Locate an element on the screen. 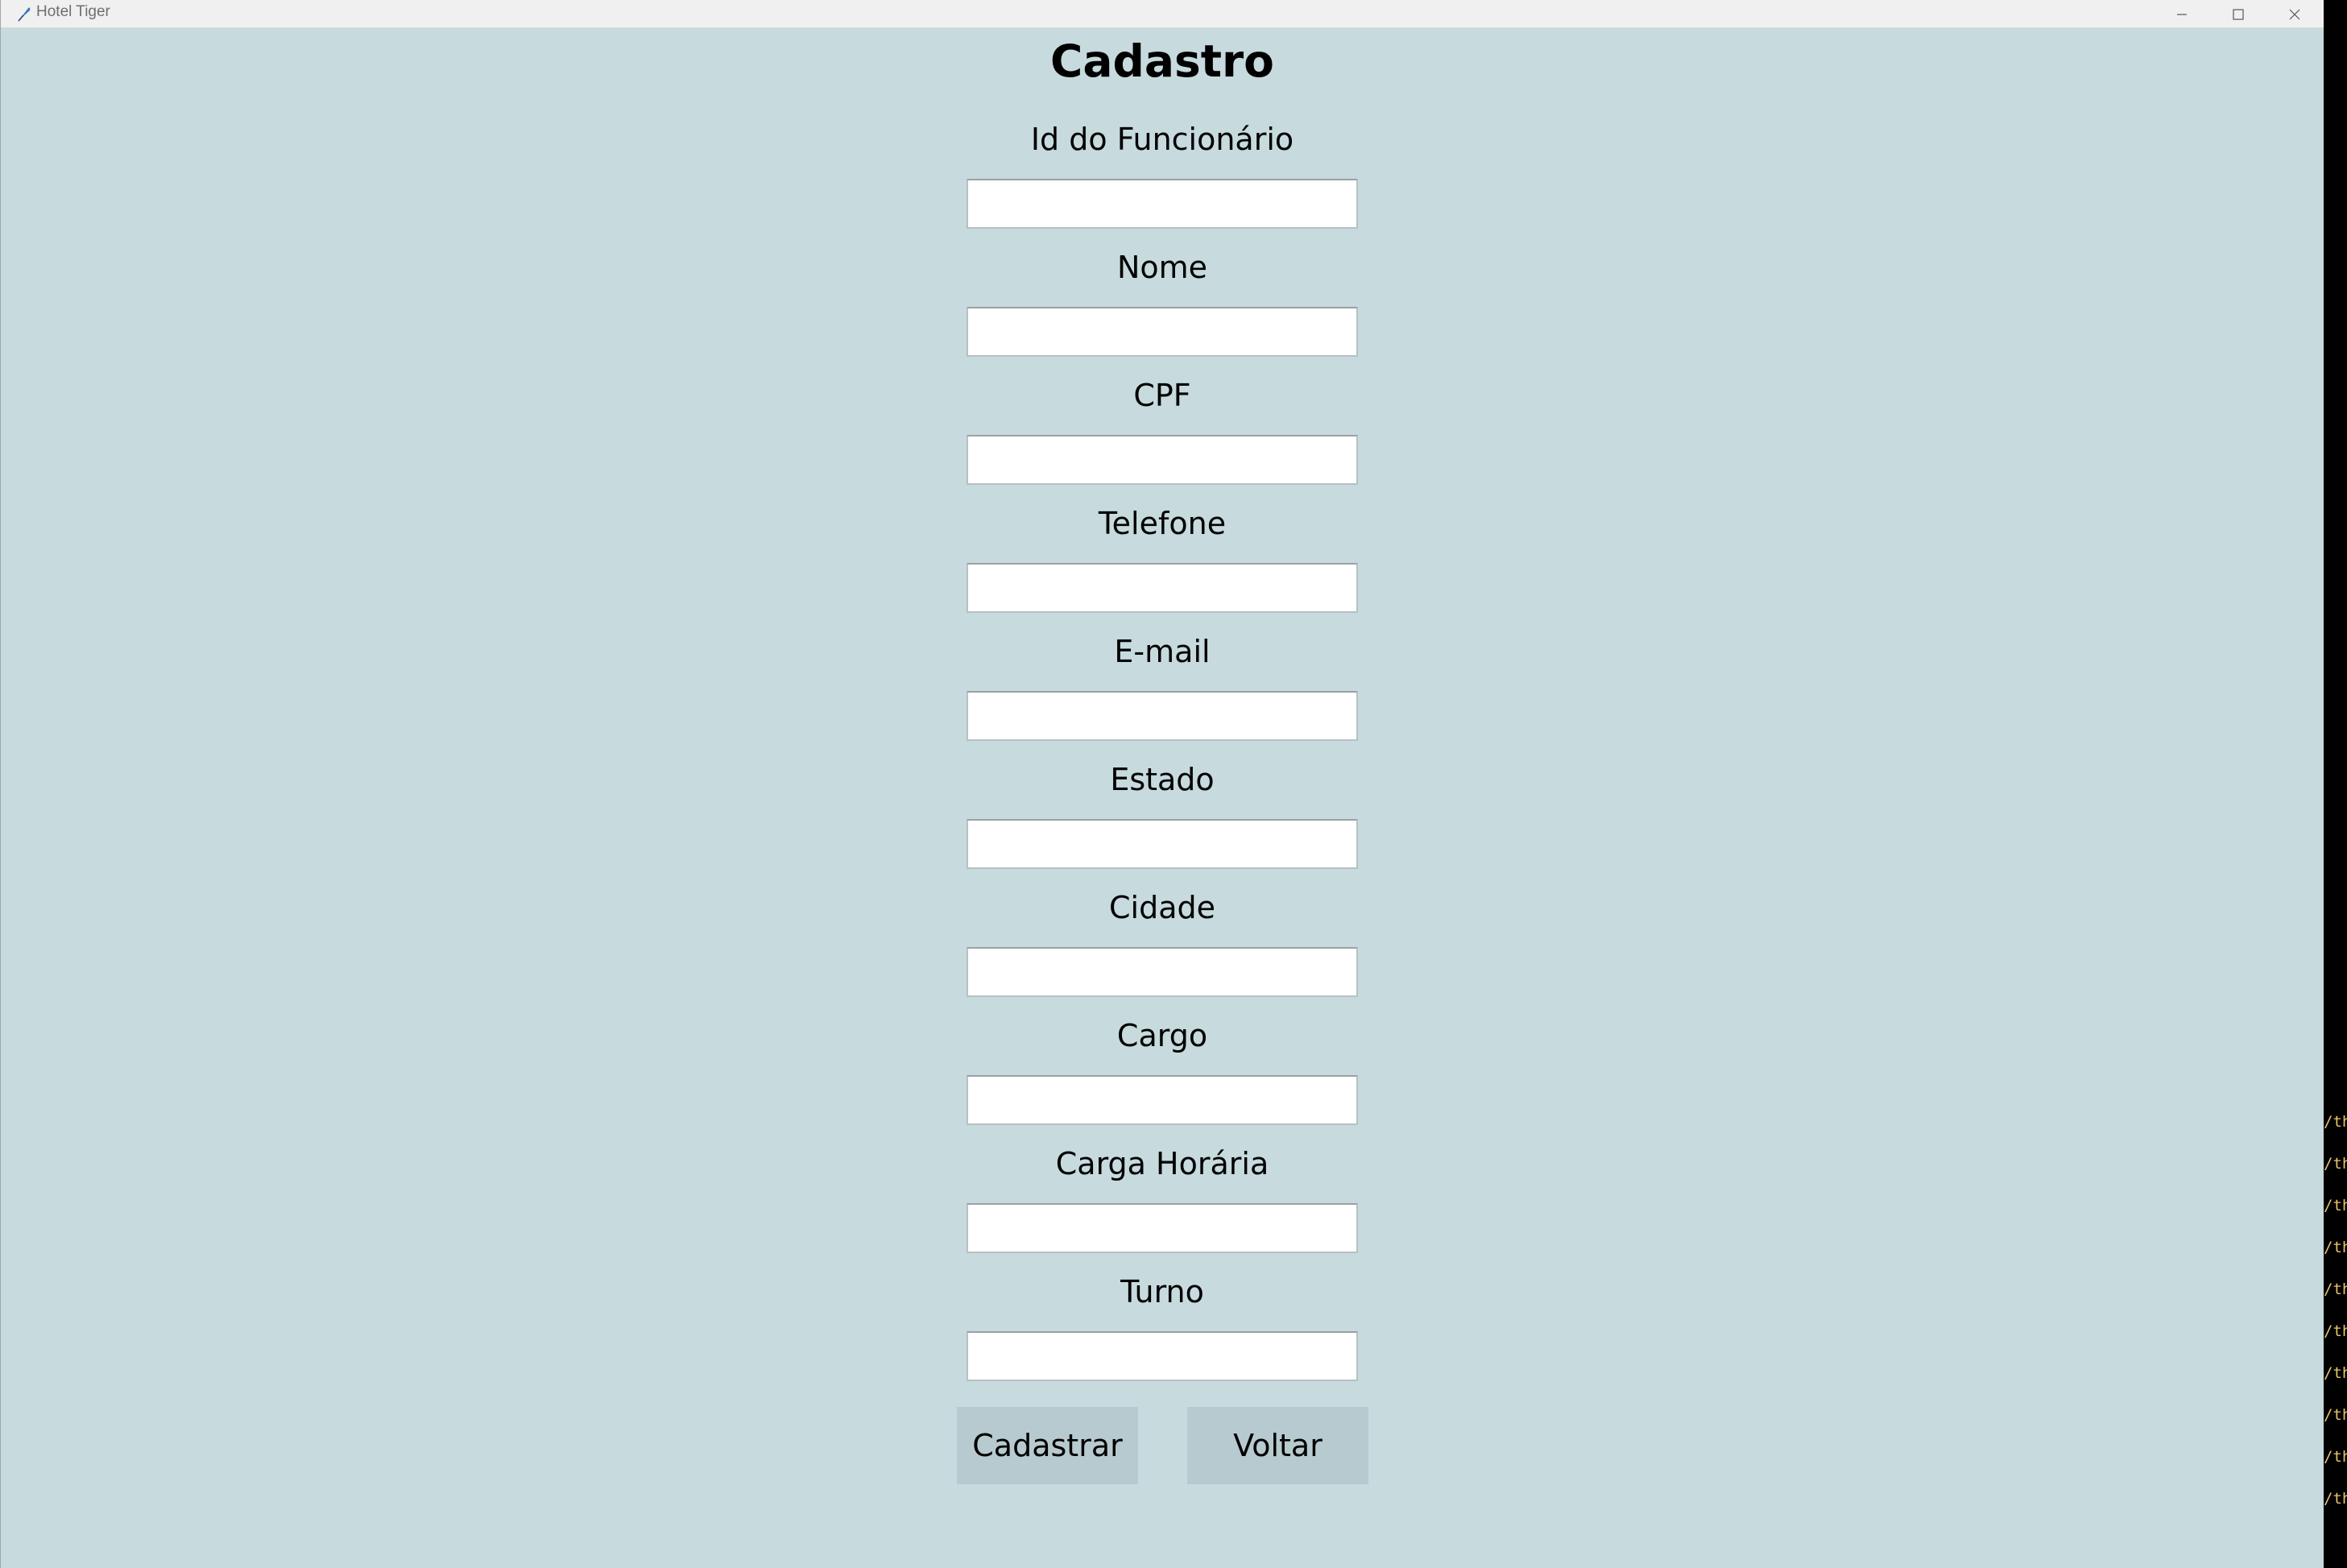 This screenshot has width=2347, height=1568. state-label: Estado is located at coordinates (1162, 780).